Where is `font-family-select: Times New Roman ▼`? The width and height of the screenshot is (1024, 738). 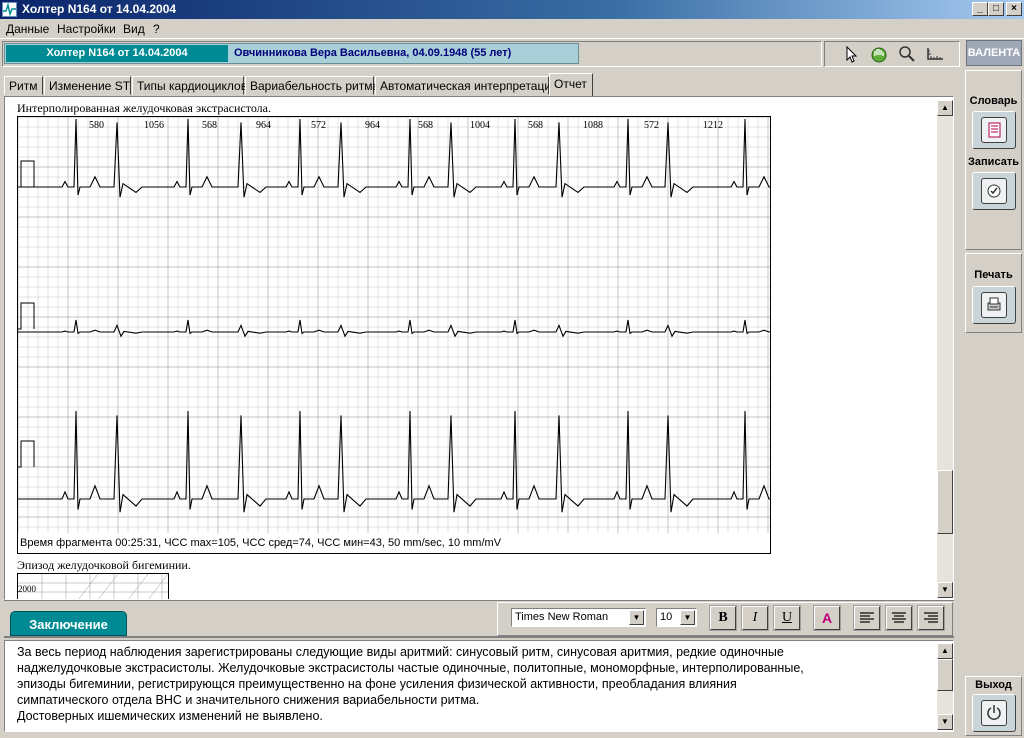
font-family-select: Times New Roman ▼ is located at coordinates (578, 617).